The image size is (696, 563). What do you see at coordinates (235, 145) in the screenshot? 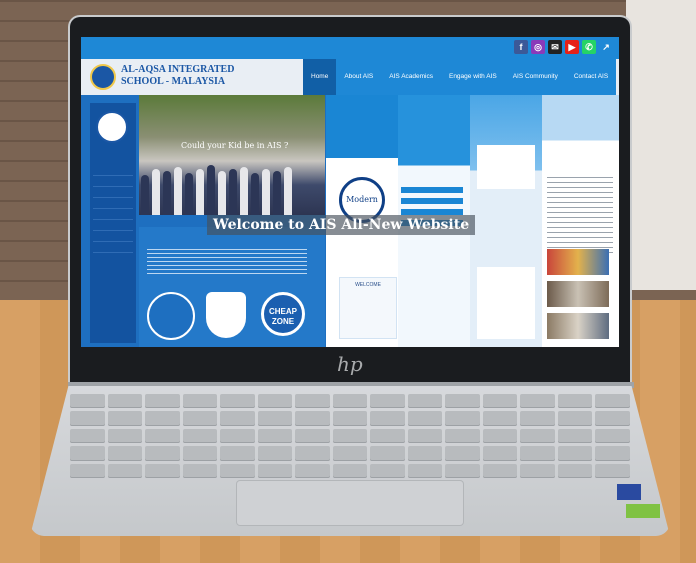
I see `hero-caption: Could your Kid be in AIS ?` at bounding box center [235, 145].